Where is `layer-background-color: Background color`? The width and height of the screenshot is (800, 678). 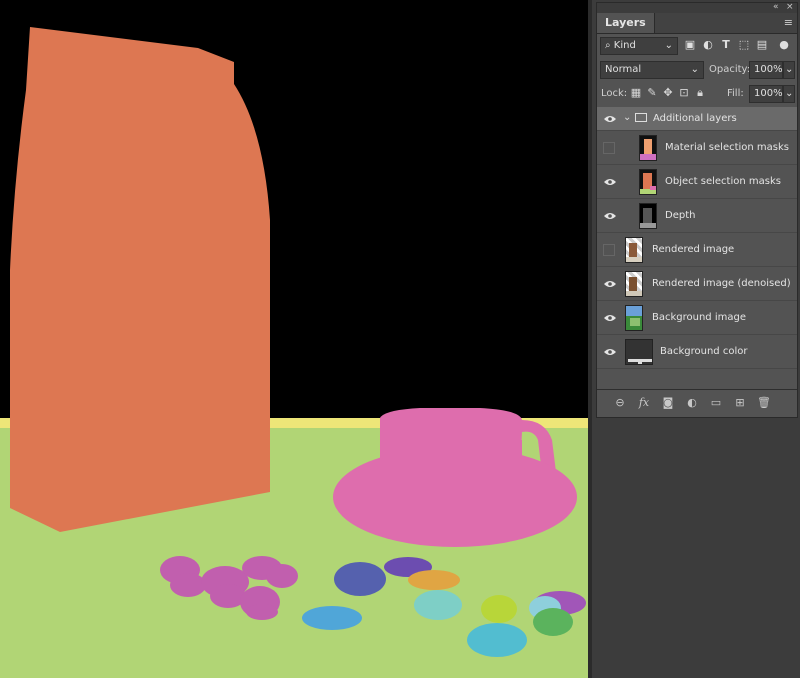 layer-background-color: Background color is located at coordinates (697, 352).